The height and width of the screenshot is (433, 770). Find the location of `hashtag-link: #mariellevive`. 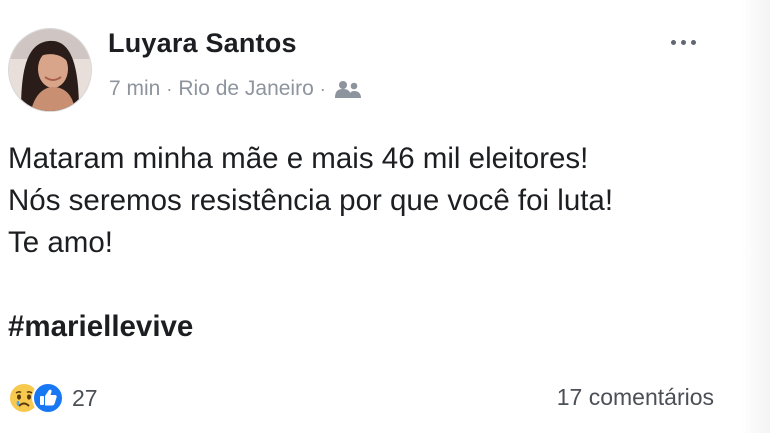

hashtag-link: #mariellevive is located at coordinates (100, 327).